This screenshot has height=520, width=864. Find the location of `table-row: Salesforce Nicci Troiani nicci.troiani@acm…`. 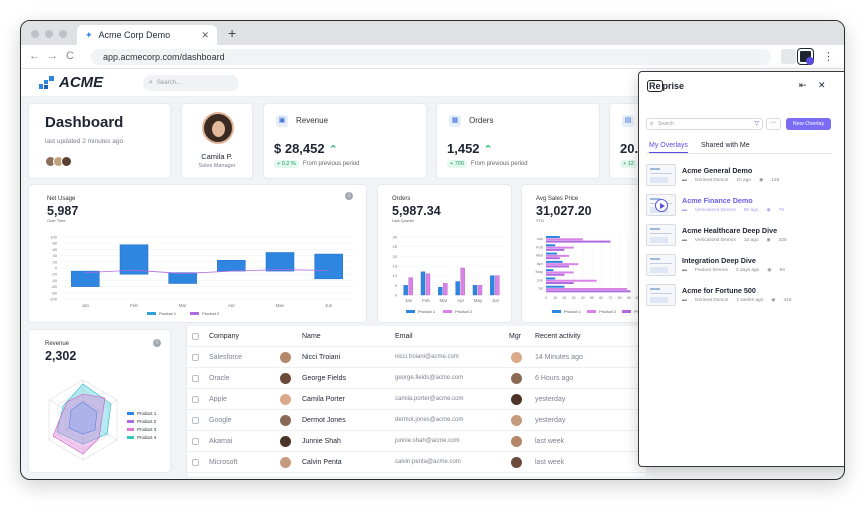

table-row: Salesforce Nicci Troiani nicci.troiani@acm… is located at coordinates (416, 357).